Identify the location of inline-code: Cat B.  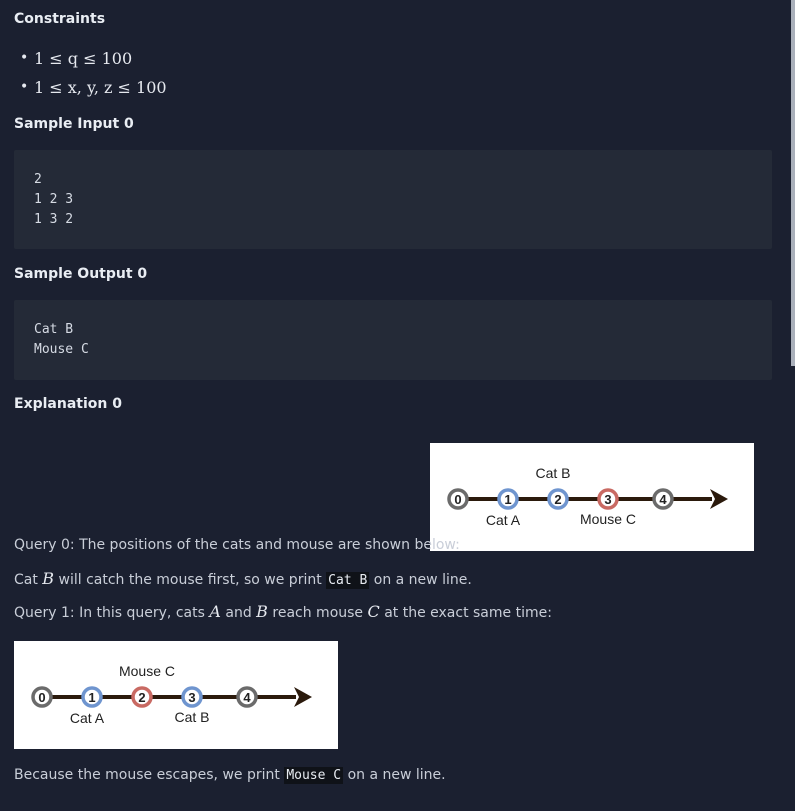
(348, 580).